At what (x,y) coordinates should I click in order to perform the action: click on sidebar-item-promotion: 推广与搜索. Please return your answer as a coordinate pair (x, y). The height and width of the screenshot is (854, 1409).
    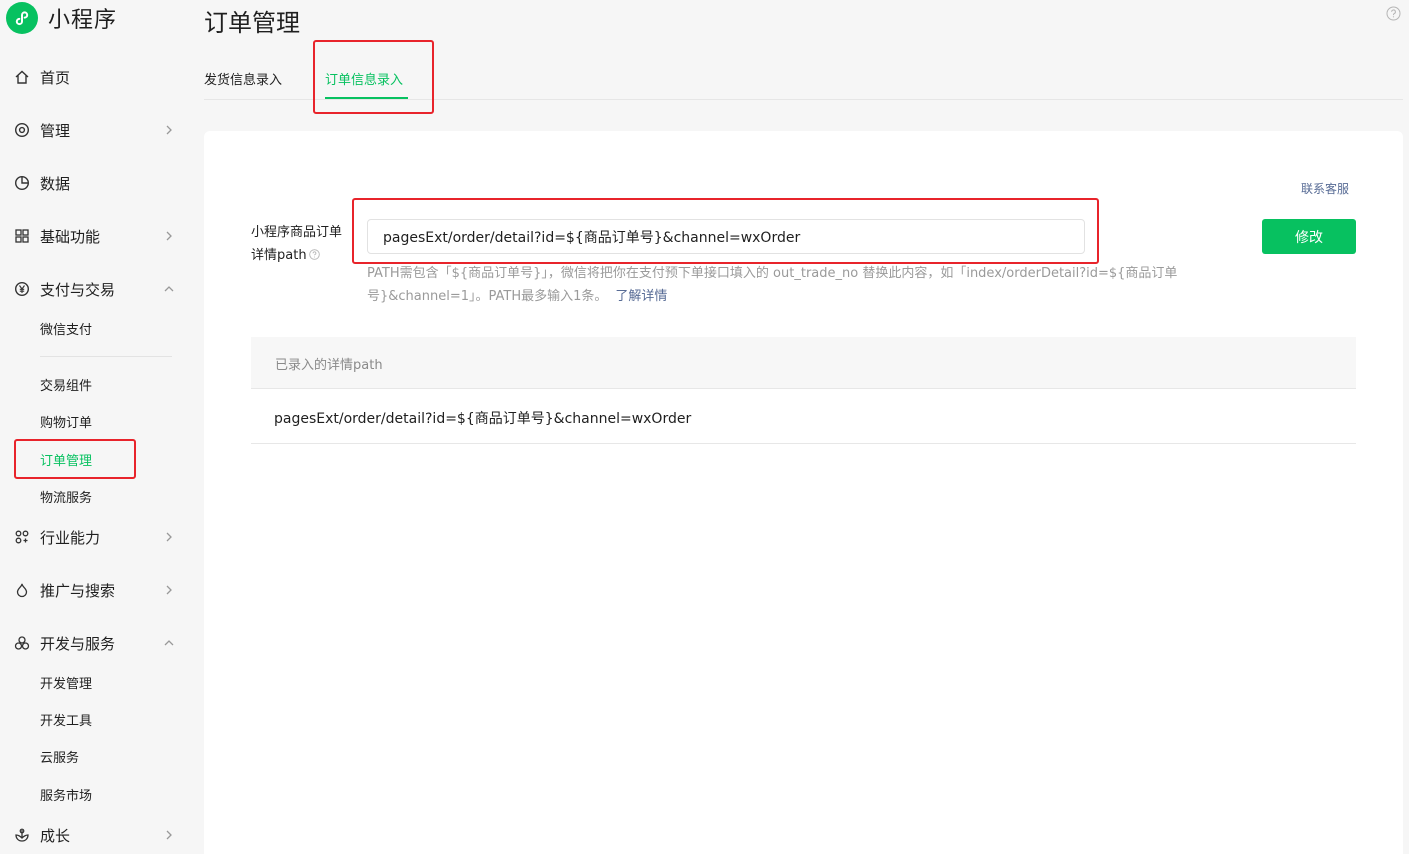
    Looking at the image, I should click on (95, 590).